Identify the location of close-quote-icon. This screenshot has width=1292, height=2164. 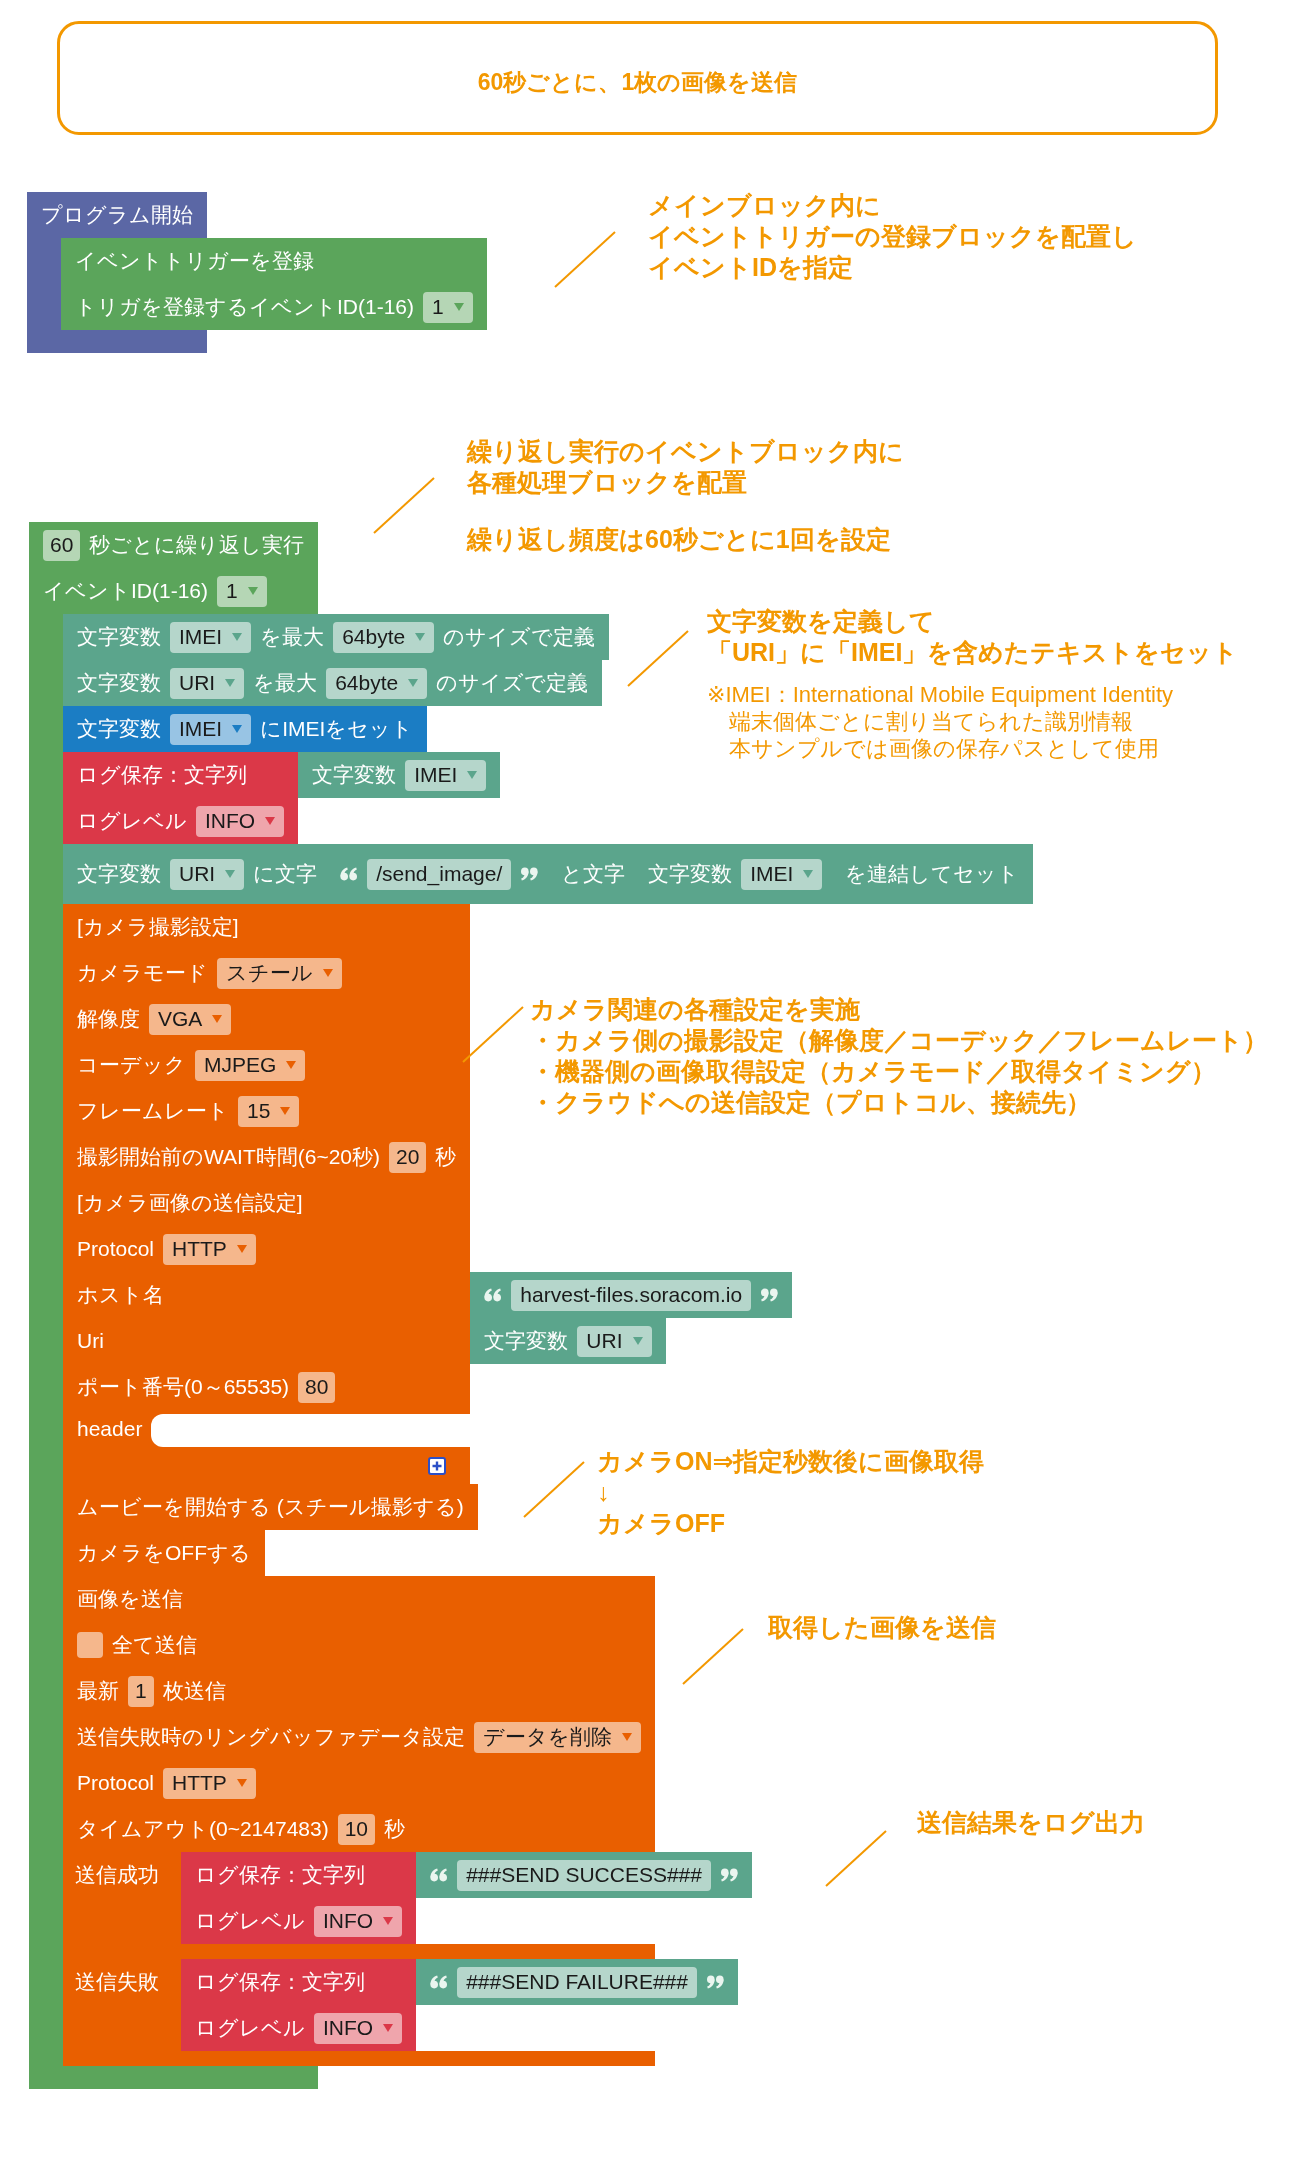
(529, 874).